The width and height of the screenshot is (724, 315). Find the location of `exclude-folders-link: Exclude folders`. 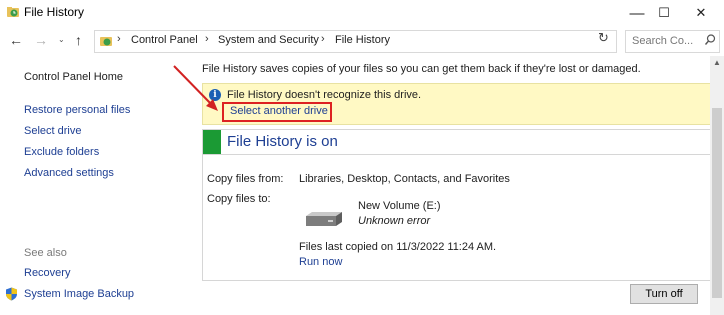

exclude-folders-link: Exclude folders is located at coordinates (61, 152).